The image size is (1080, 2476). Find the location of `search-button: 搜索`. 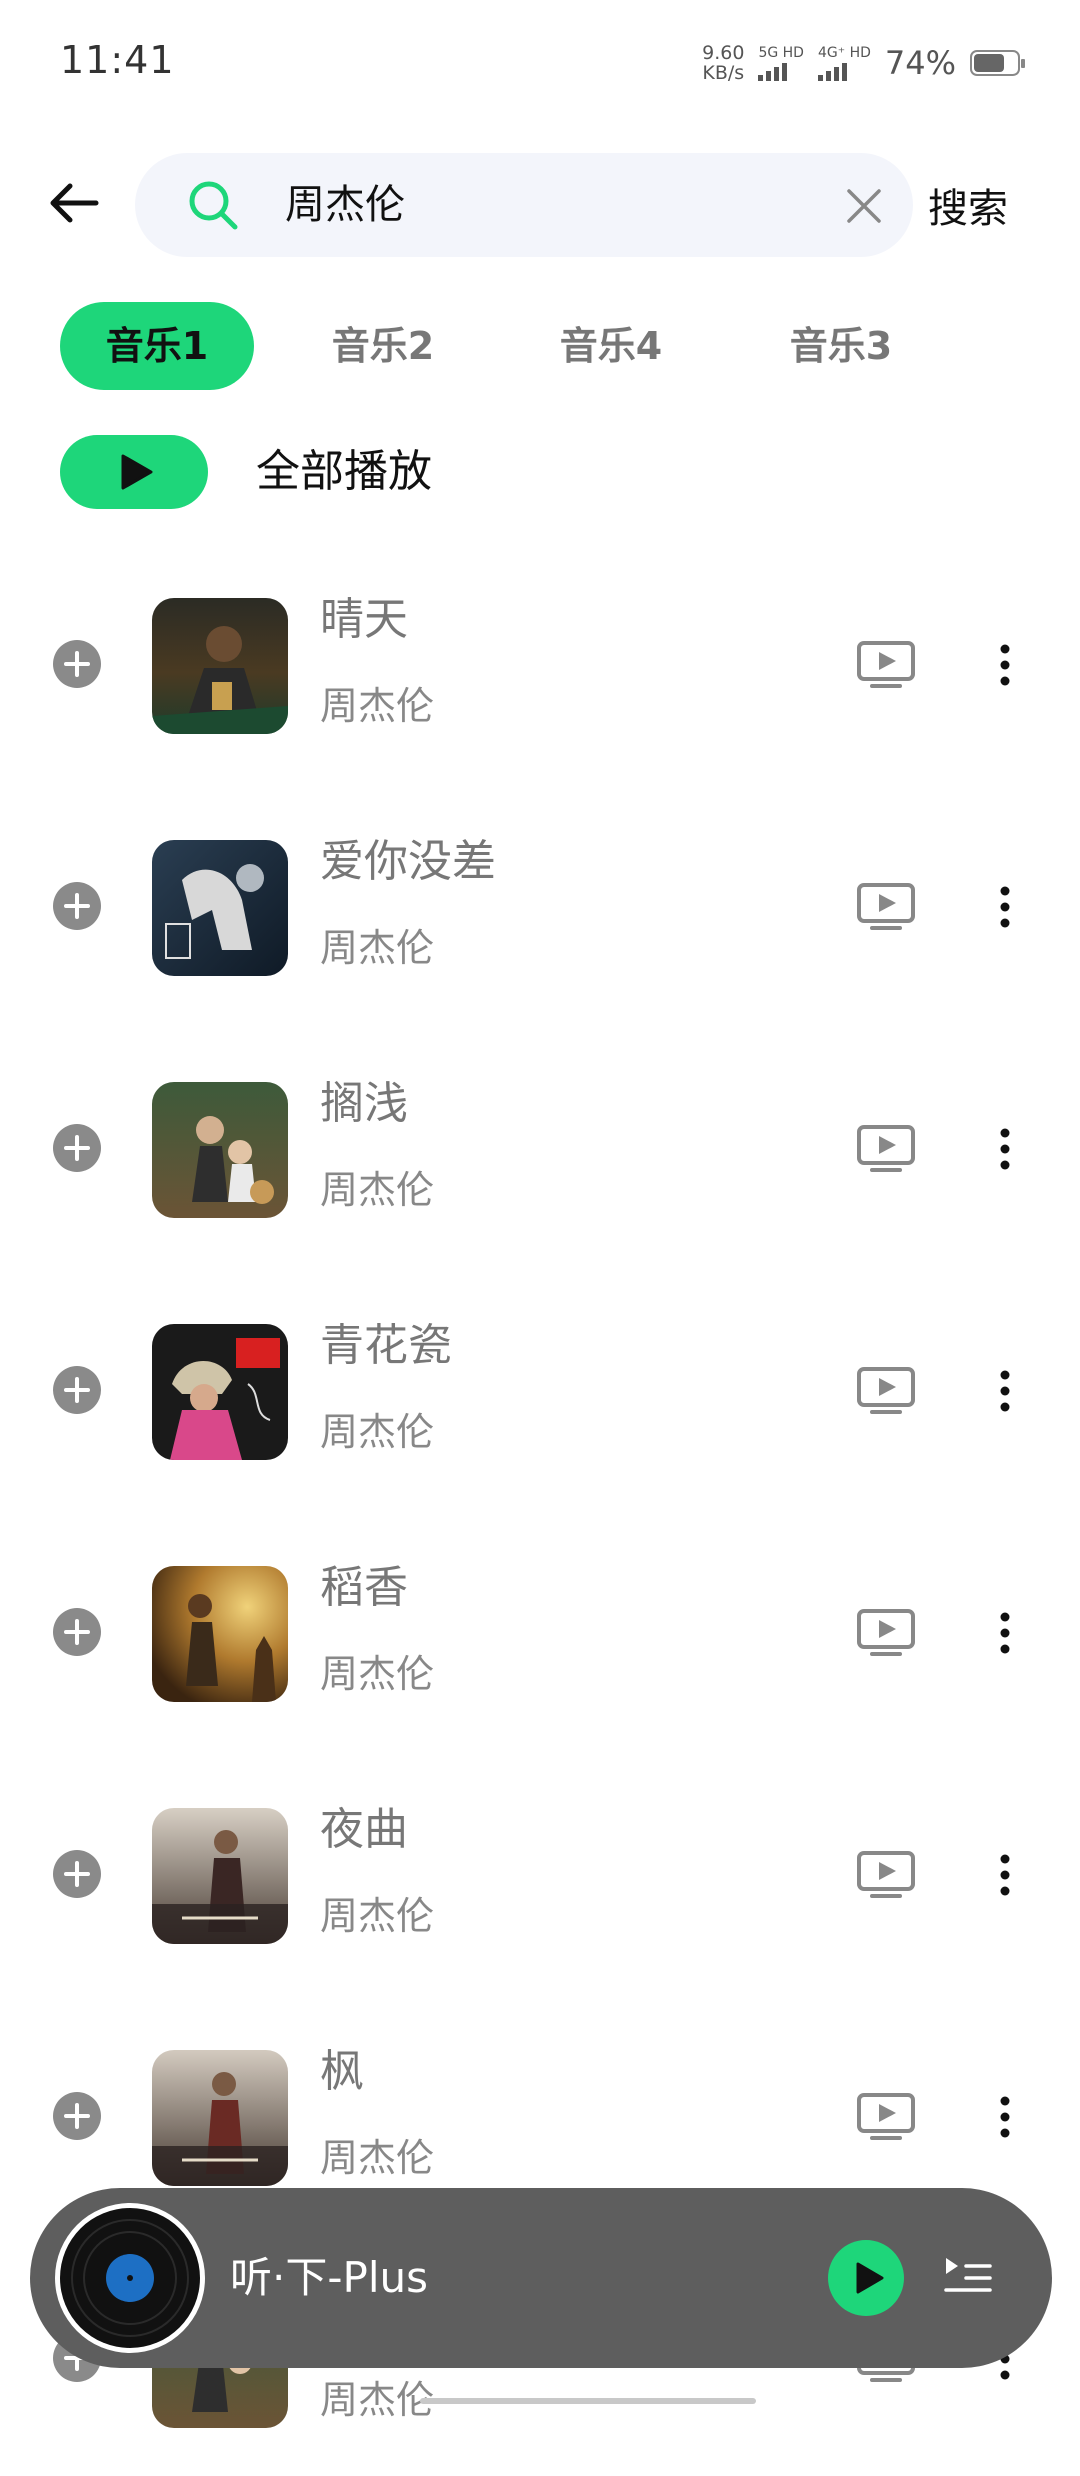

search-button: 搜索 is located at coordinates (968, 205).